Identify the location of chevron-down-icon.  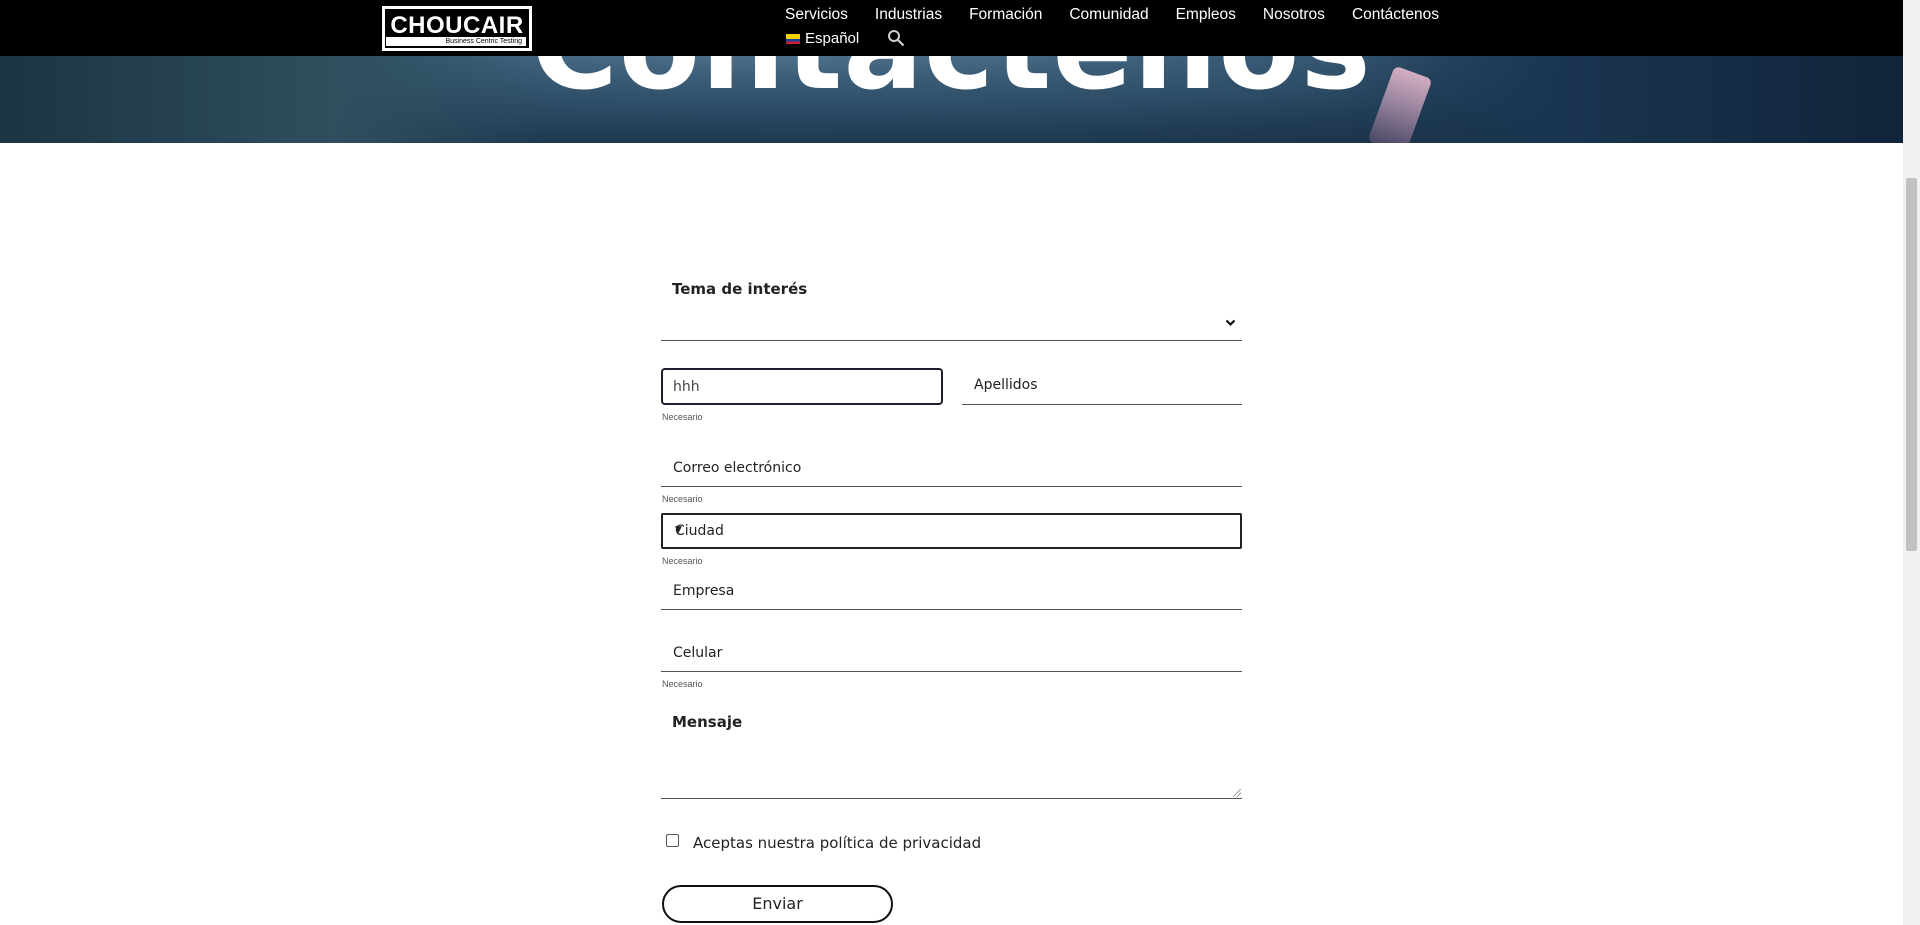
(1230, 323).